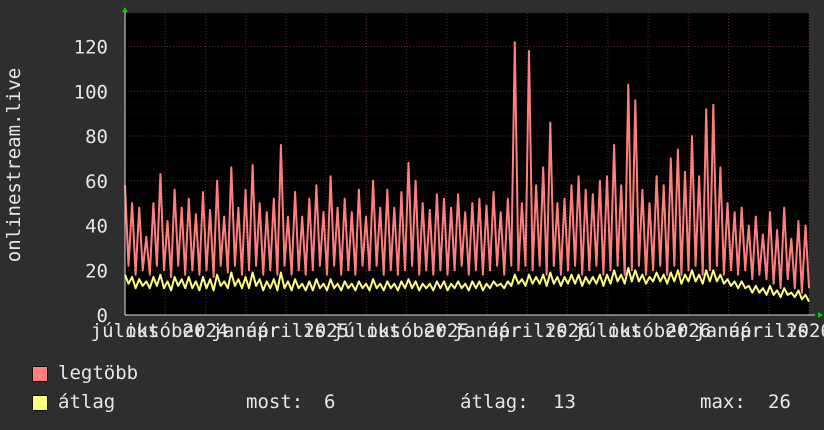 The width and height of the screenshot is (824, 430). What do you see at coordinates (96, 182) in the screenshot?
I see `y-tick-label: 60` at bounding box center [96, 182].